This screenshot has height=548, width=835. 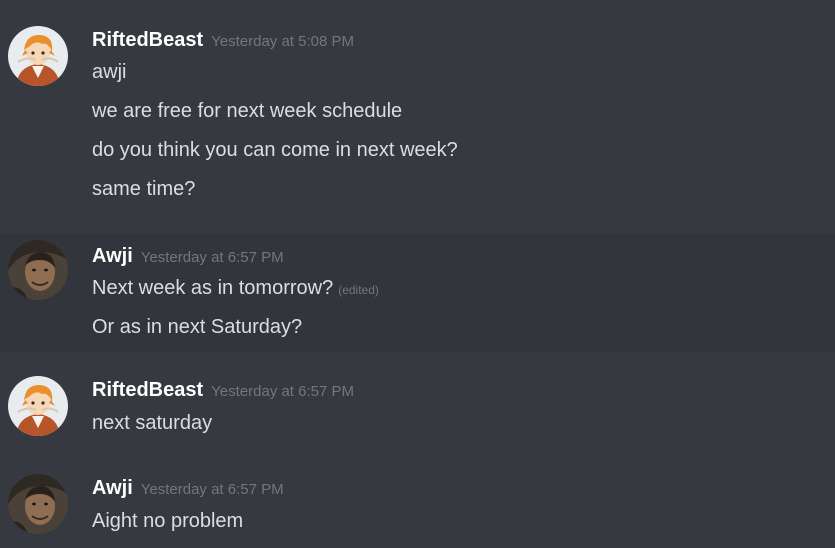 I want to click on message-text: awji, so click(x=109, y=72).